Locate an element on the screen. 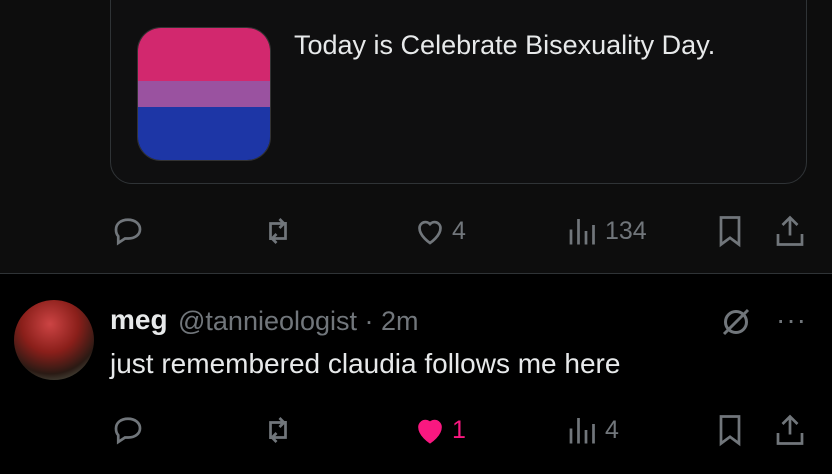 The width and height of the screenshot is (832, 474). display-name: meg is located at coordinates (139, 320).